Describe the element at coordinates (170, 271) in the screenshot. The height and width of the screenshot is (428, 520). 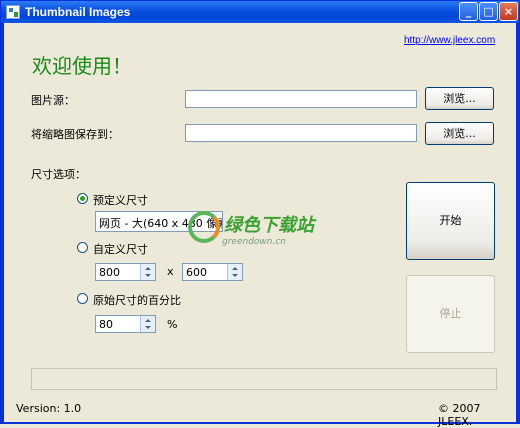
I see `times-label: x` at that location.